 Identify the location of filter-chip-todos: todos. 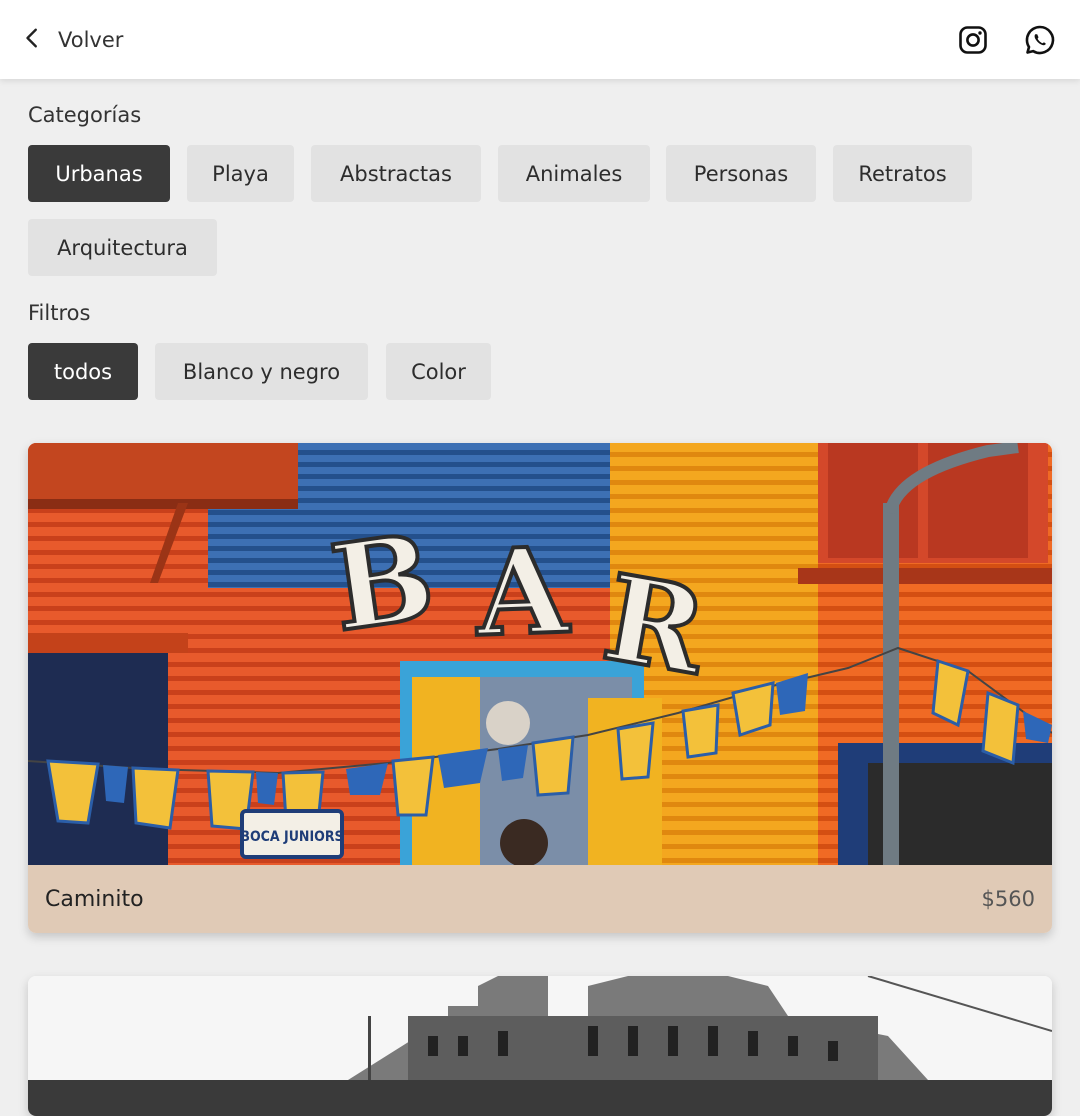
(83, 371).